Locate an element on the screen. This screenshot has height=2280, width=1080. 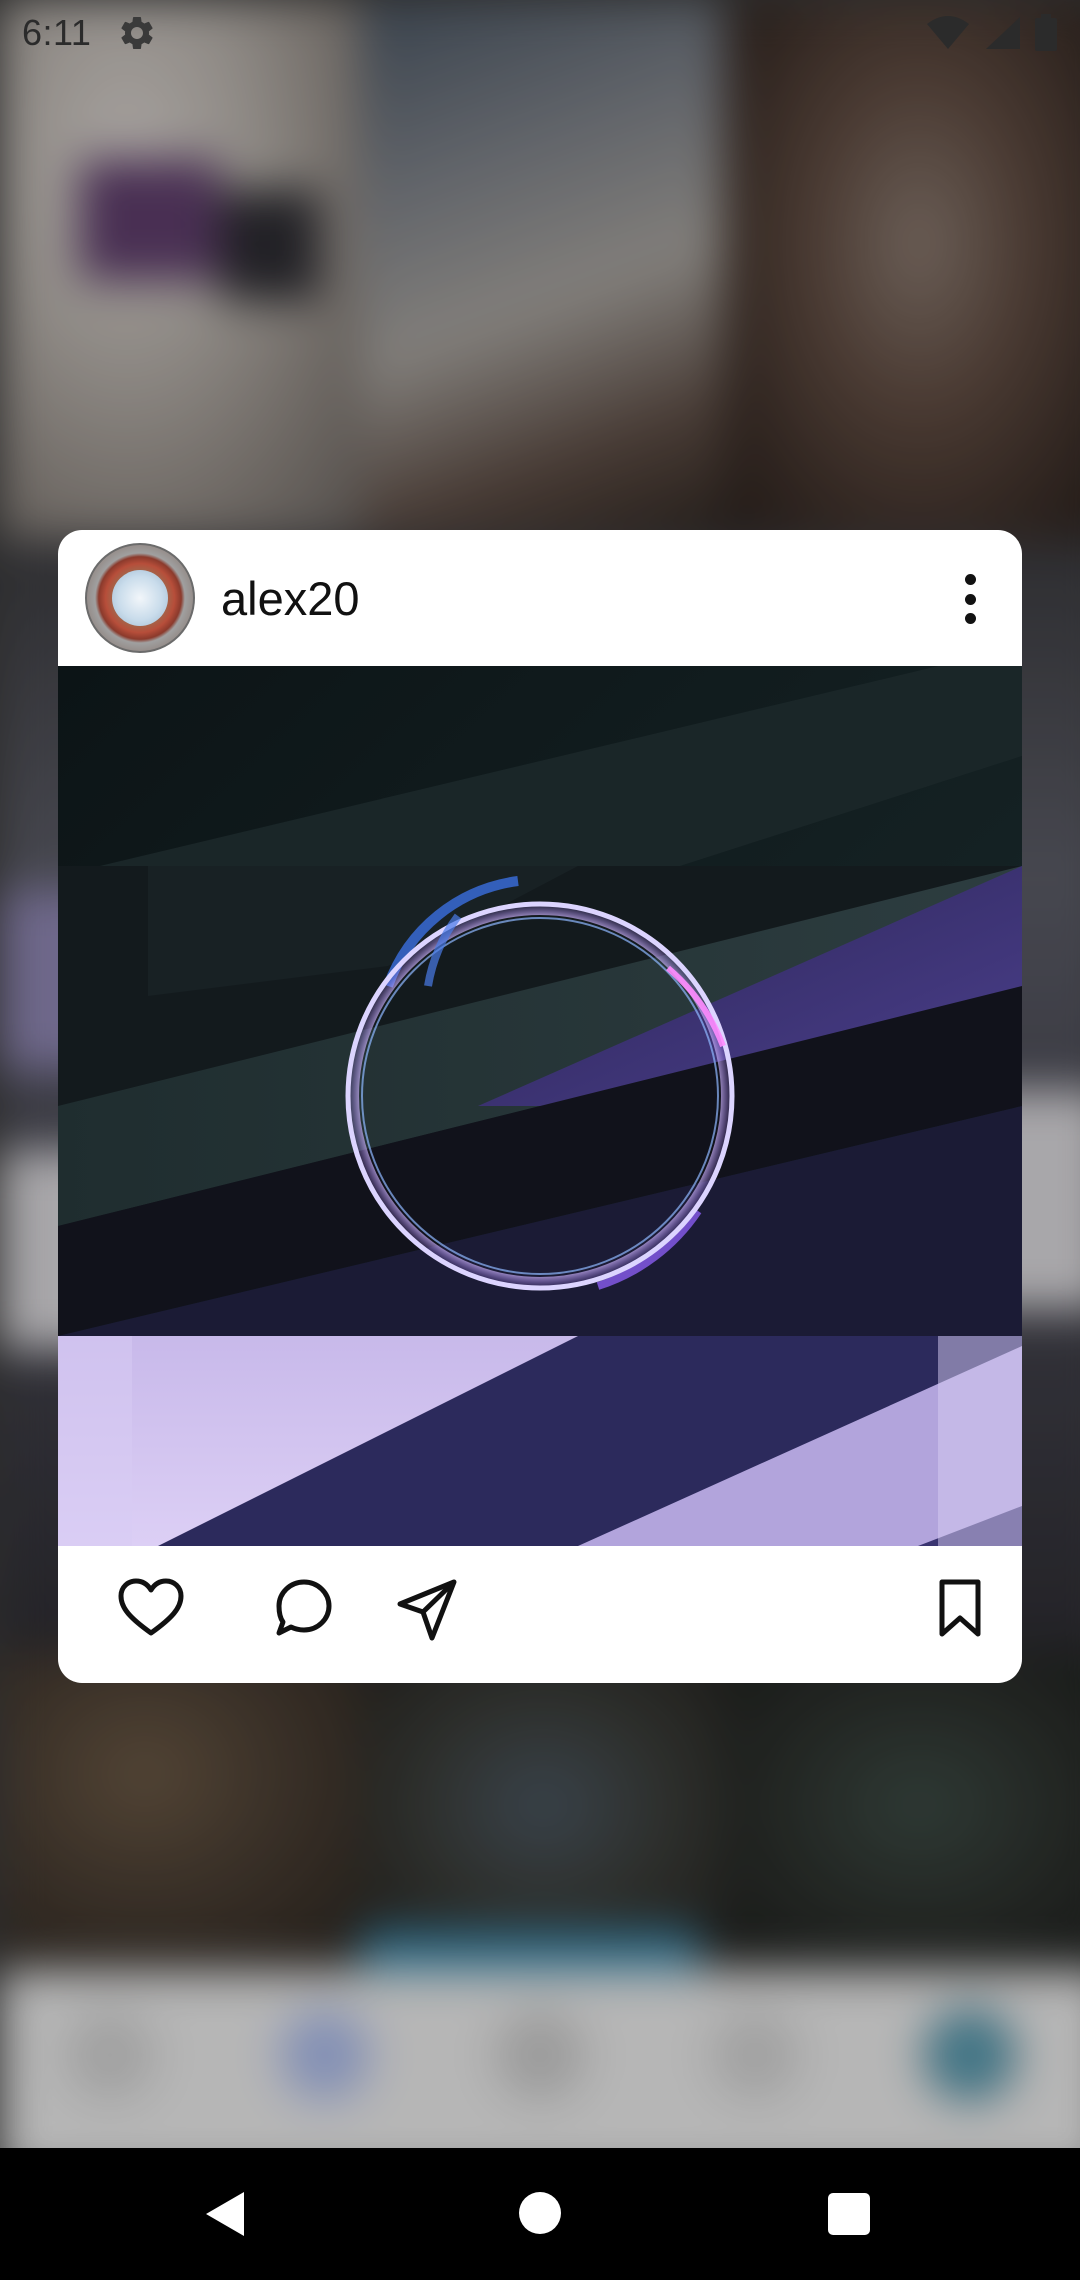
comment-icon is located at coordinates (304, 1608).